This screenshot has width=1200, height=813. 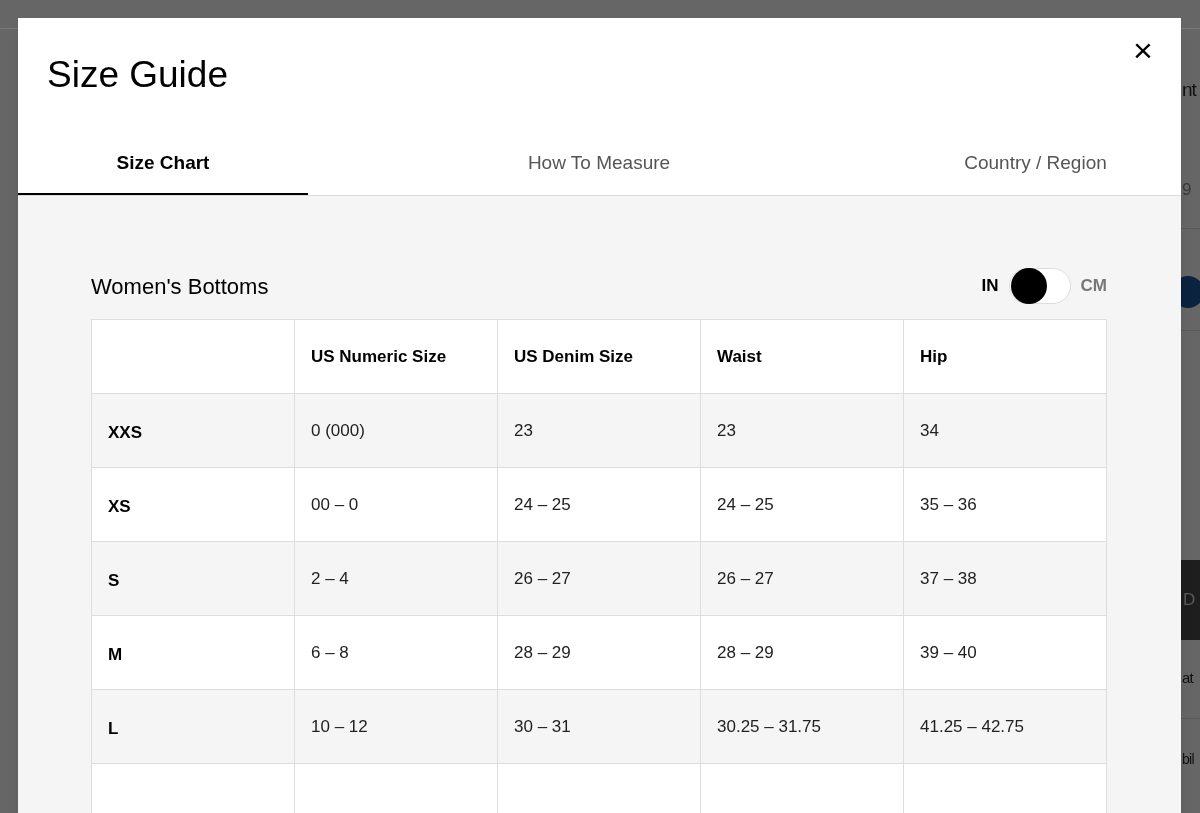 I want to click on close-button: ×, so click(x=1143, y=50).